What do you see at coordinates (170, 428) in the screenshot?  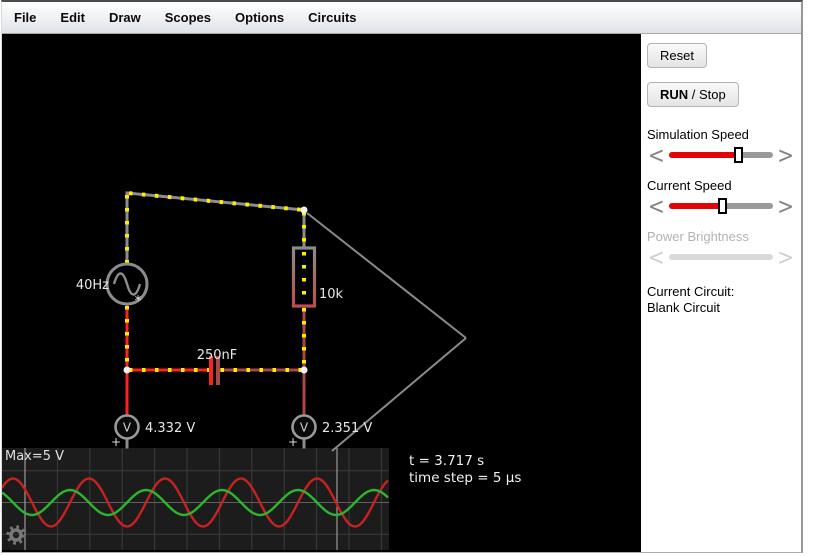 I see `component-label: 4.332 V` at bounding box center [170, 428].